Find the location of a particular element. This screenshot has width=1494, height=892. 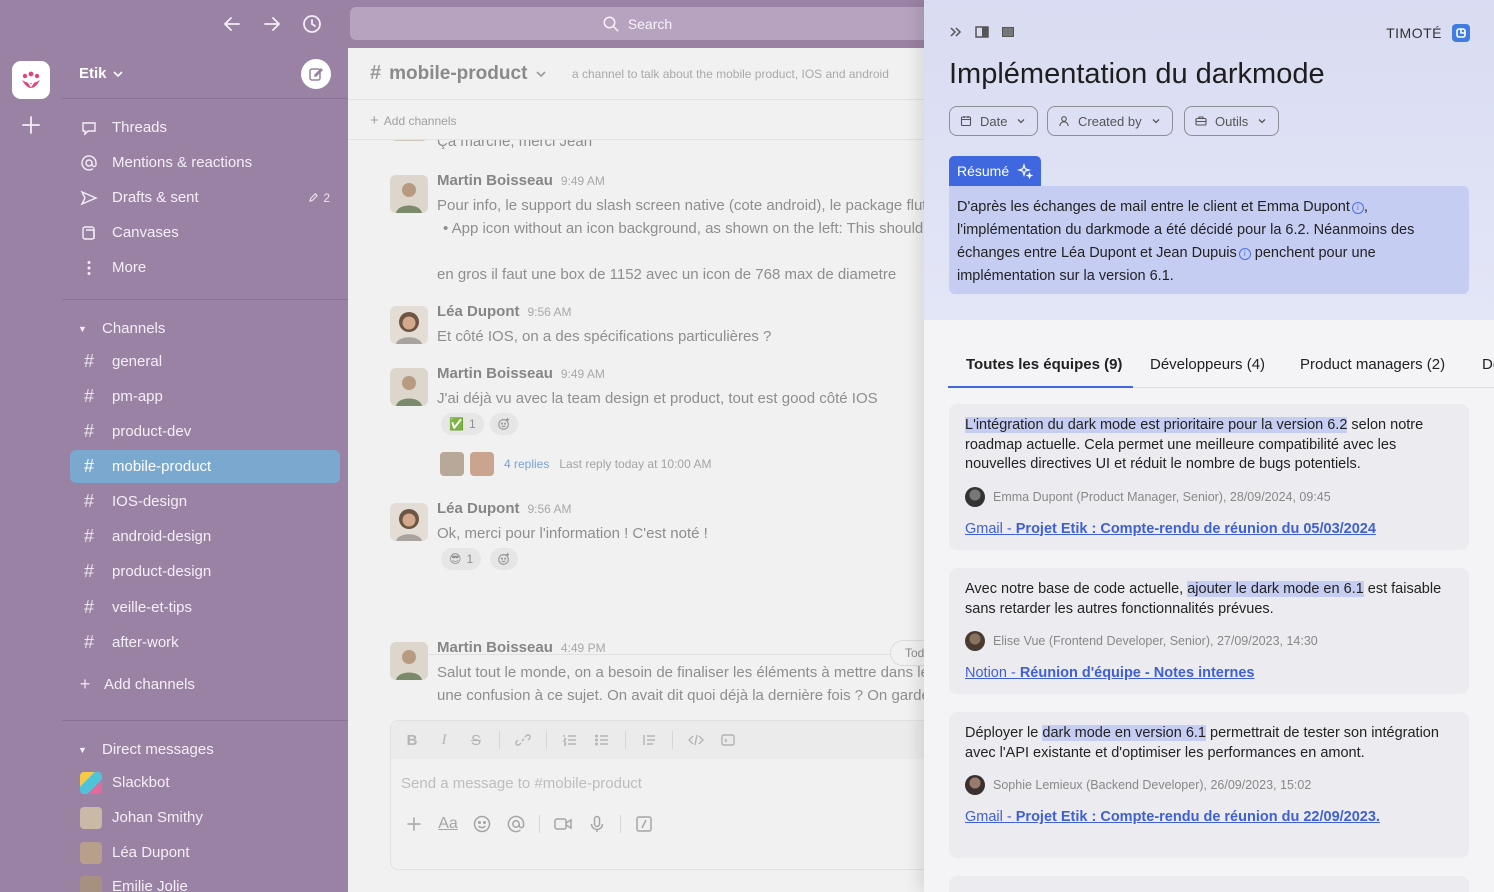

dm-section-toggle: ▼ Direct messages is located at coordinates (146, 749).